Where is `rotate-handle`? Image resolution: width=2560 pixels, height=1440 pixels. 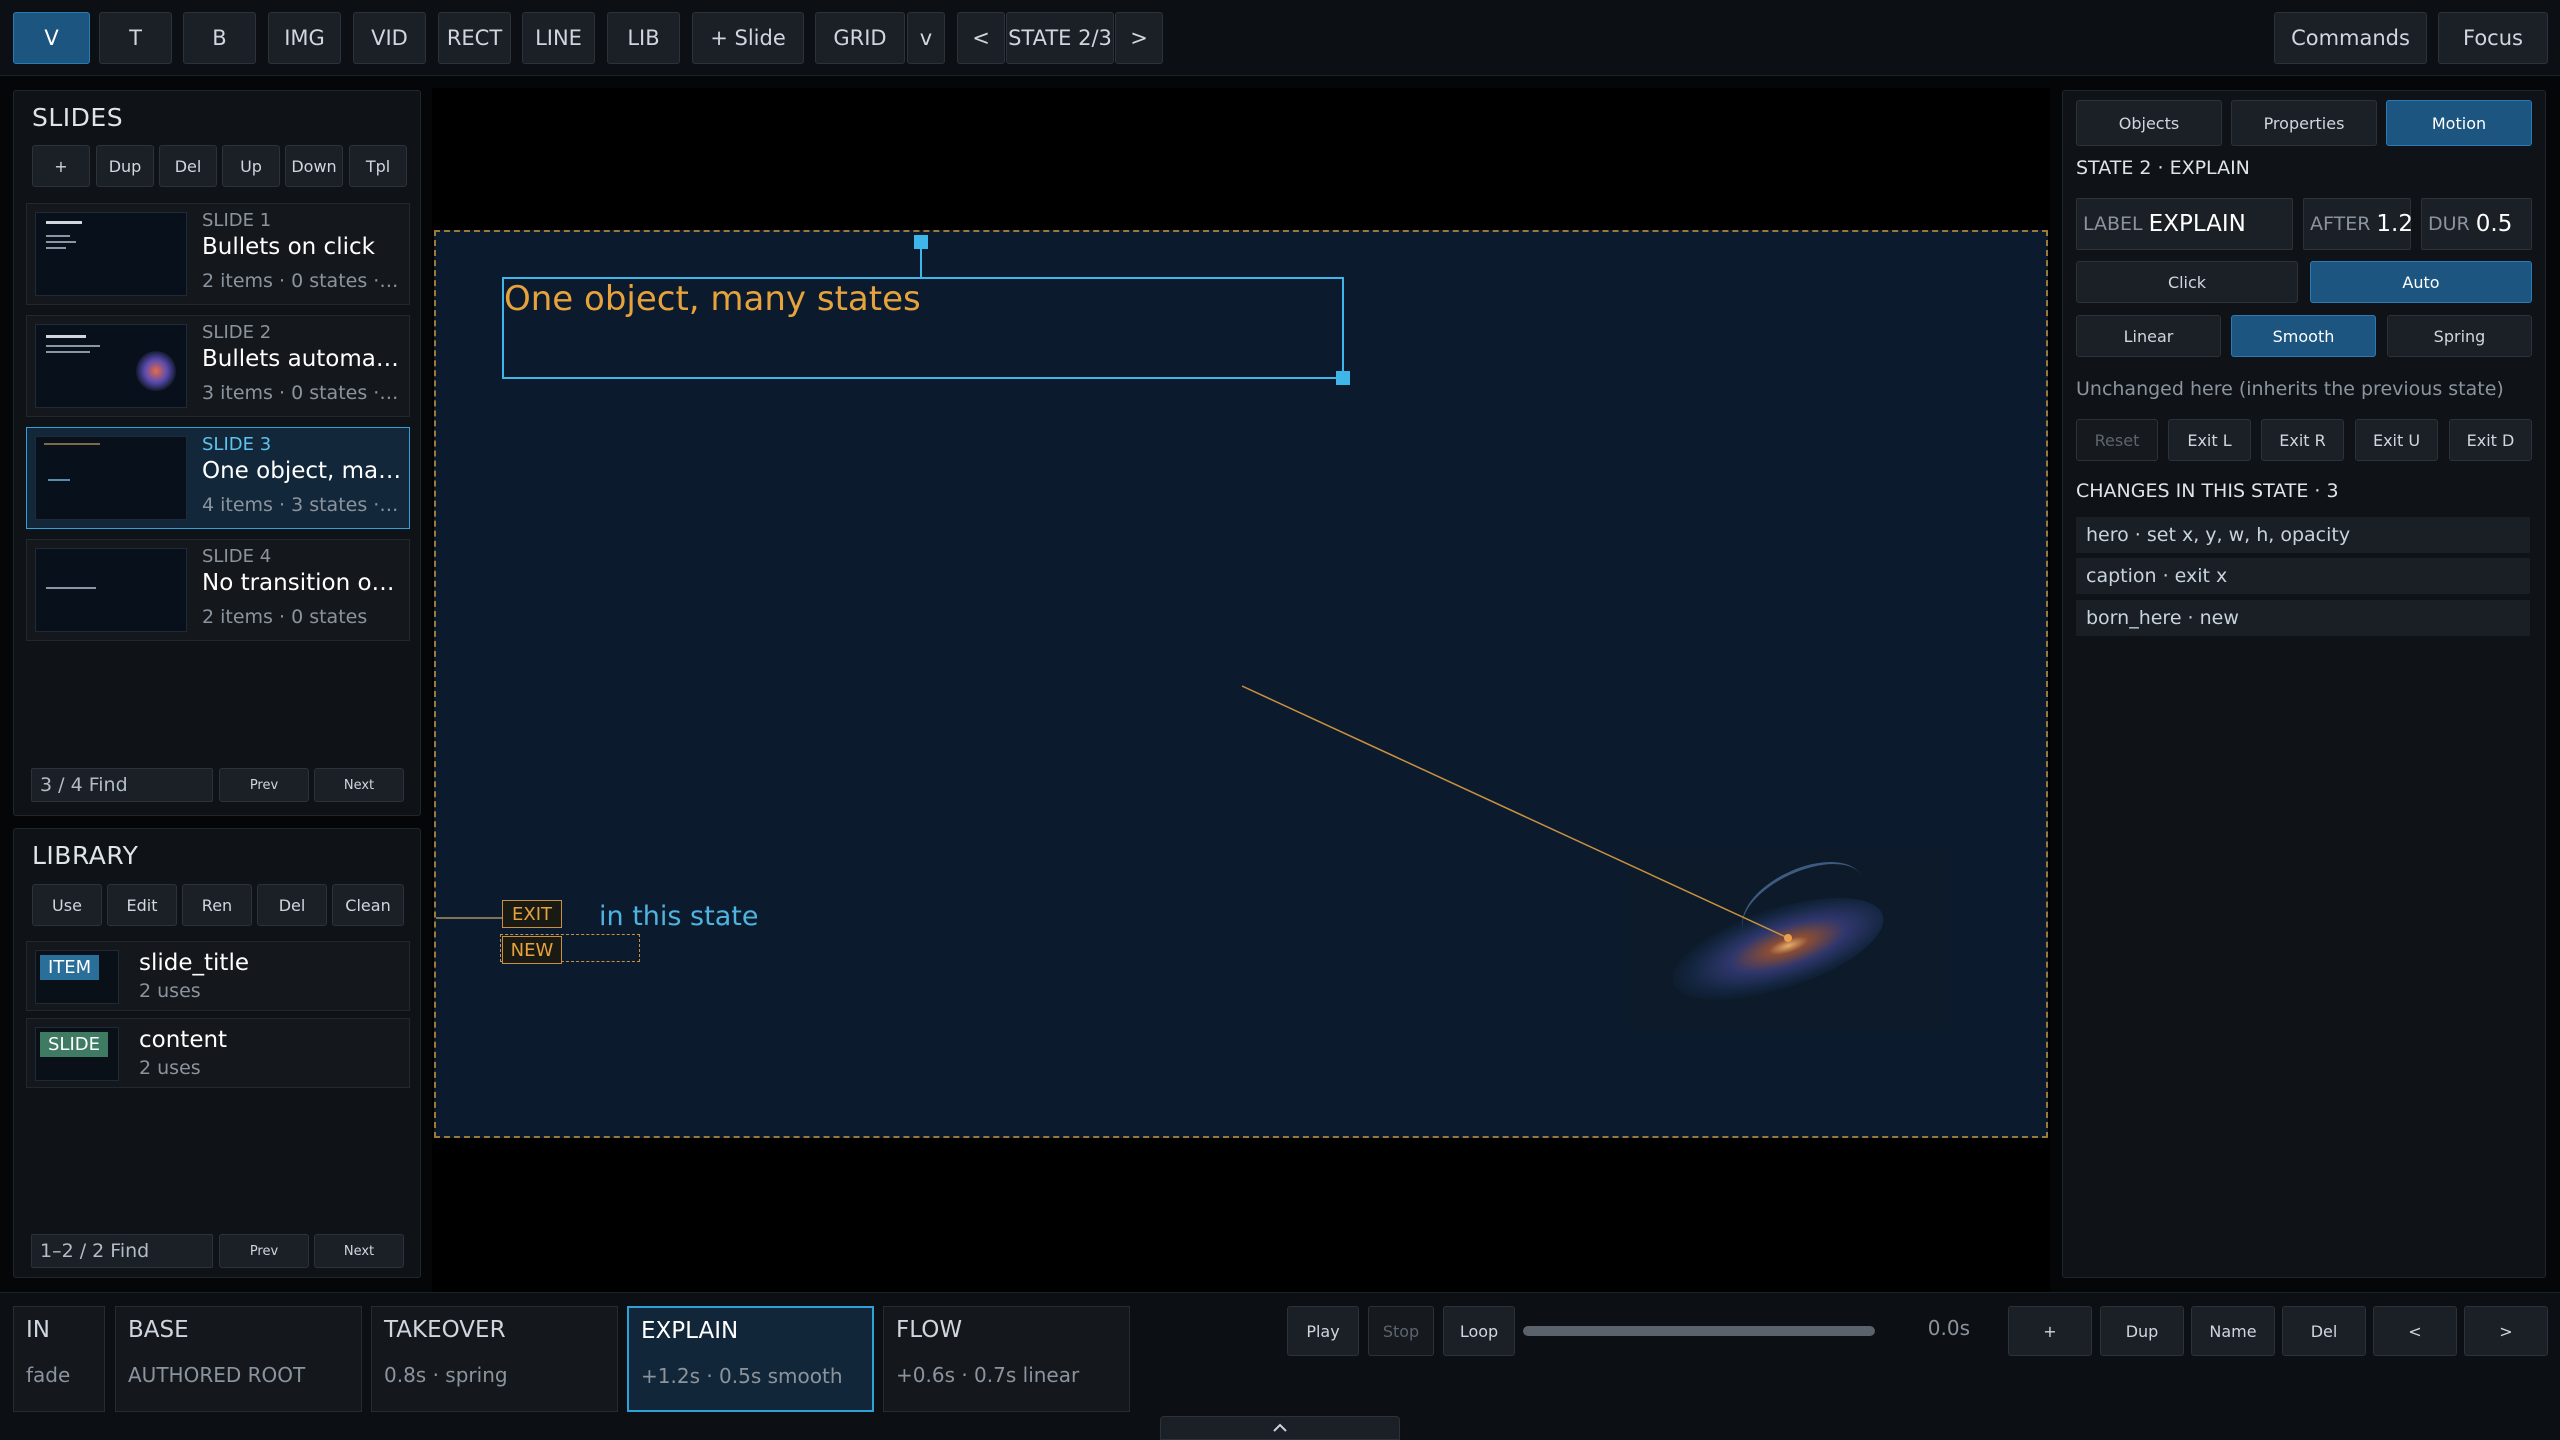 rotate-handle is located at coordinates (921, 242).